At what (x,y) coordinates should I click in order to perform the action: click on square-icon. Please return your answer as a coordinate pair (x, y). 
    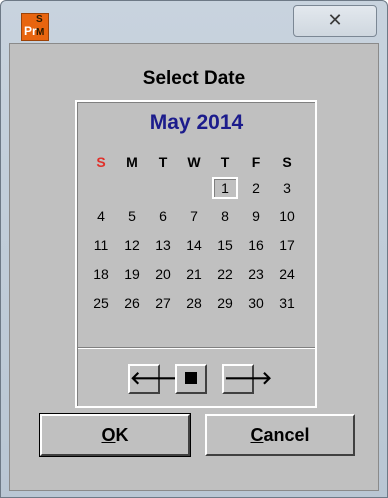
    Looking at the image, I should click on (191, 377).